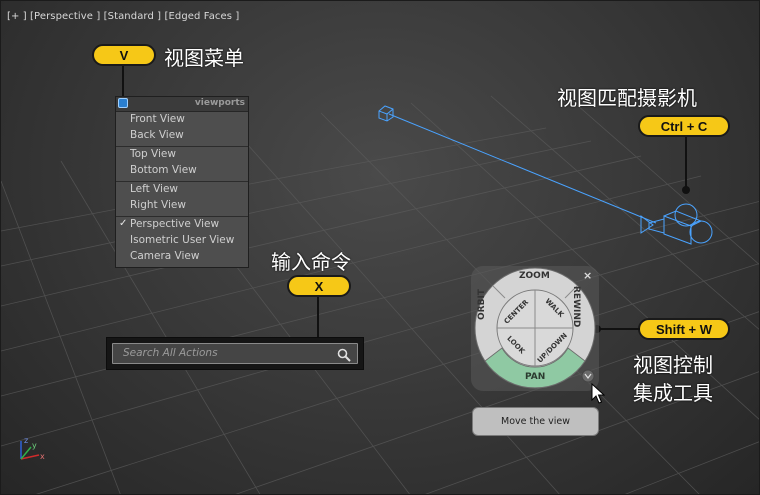 The image size is (760, 495). What do you see at coordinates (175, 224) in the screenshot?
I see `menu-item-label: Perspective View` at bounding box center [175, 224].